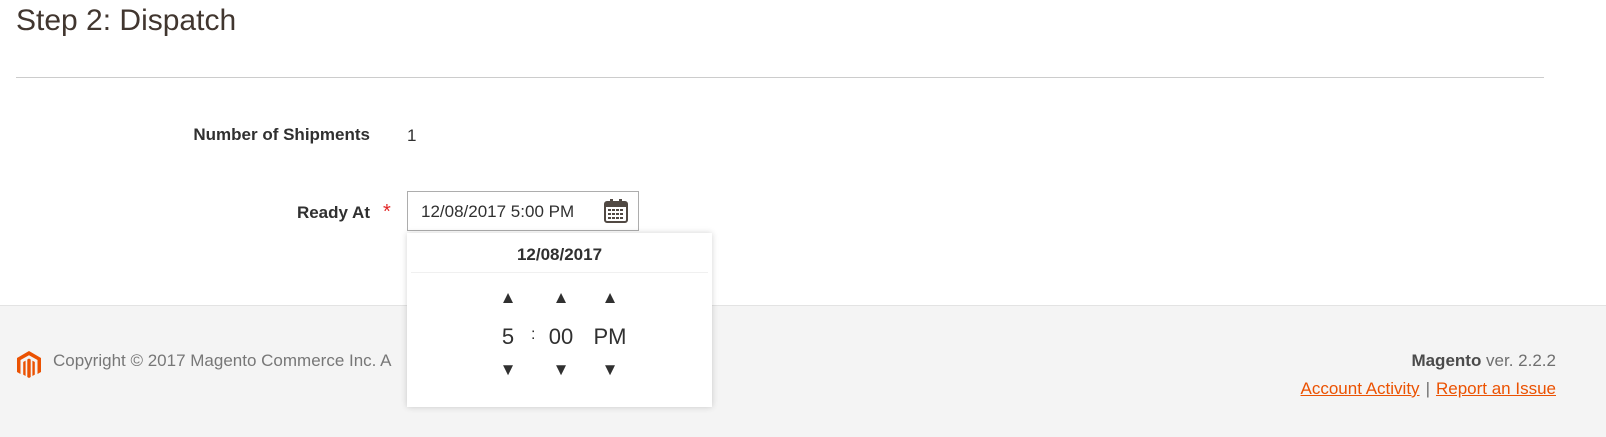 The image size is (1606, 437). Describe the element at coordinates (1496, 388) in the screenshot. I see `report-issue-link: Report an Issue` at that location.